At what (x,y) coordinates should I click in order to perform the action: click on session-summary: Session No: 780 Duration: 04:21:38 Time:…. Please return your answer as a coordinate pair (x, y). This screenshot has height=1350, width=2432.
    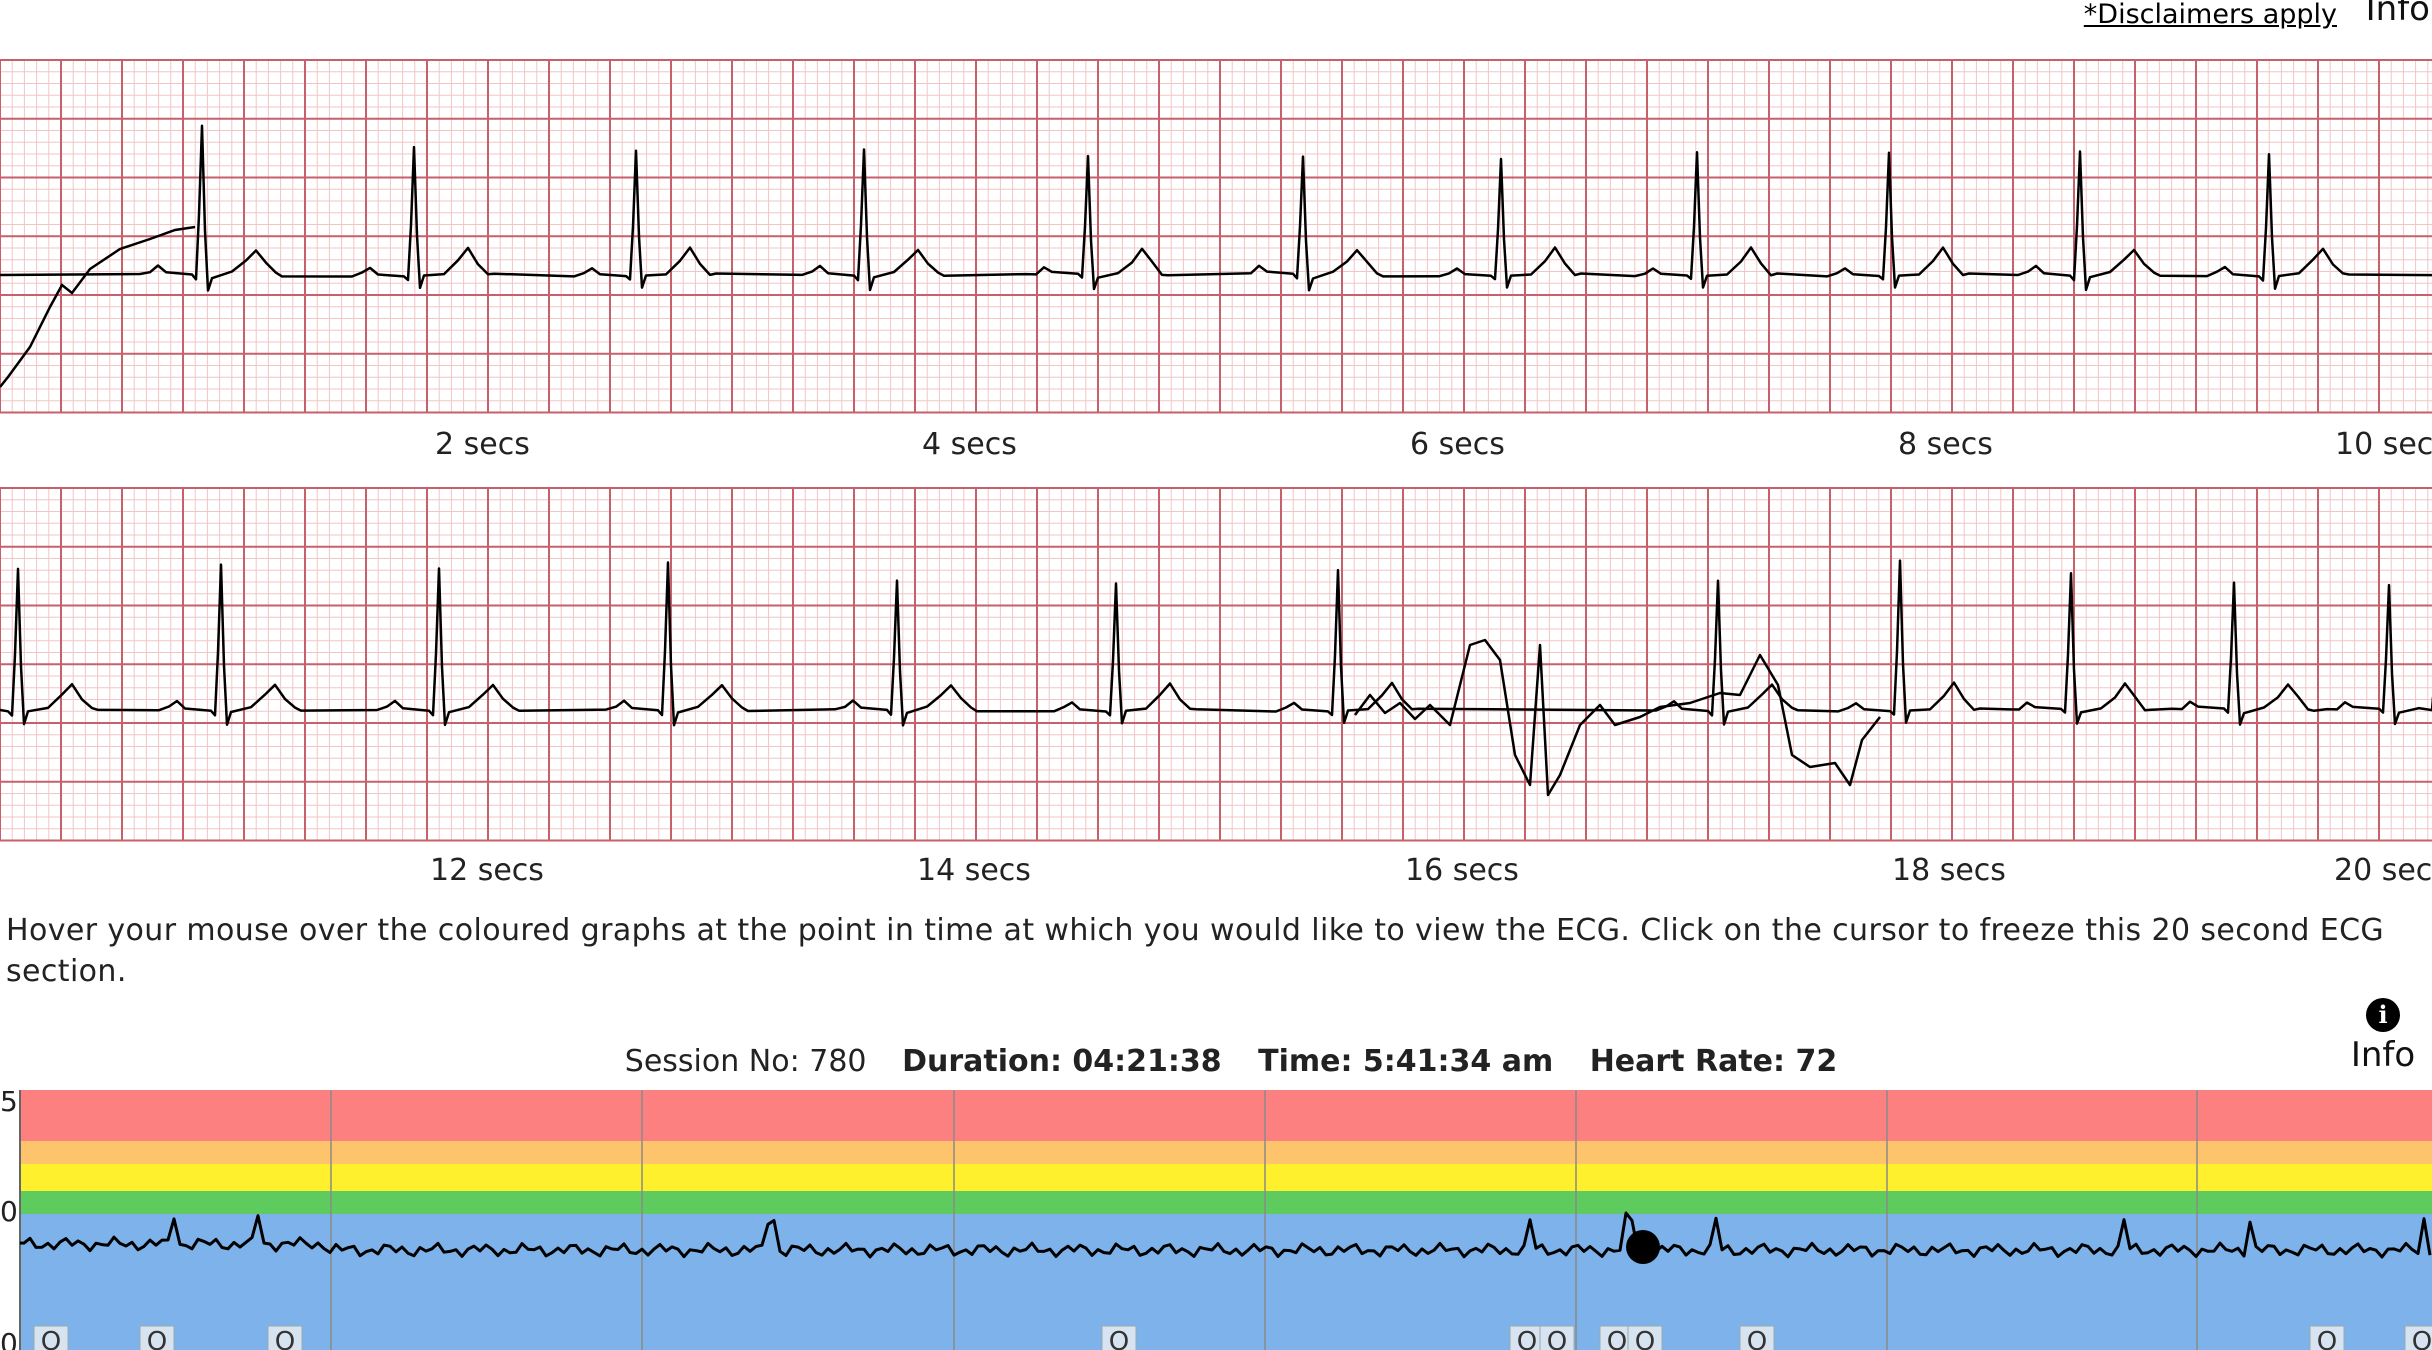
    Looking at the image, I should click on (1216, 1062).